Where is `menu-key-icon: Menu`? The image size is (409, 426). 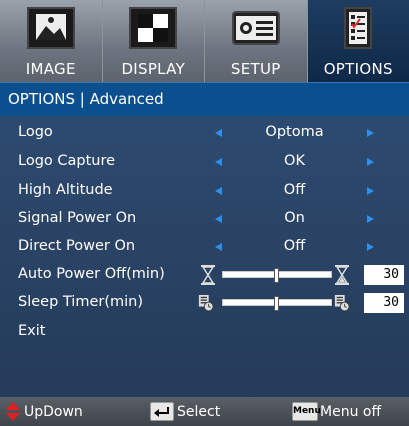
menu-key-icon: Menu is located at coordinates (306, 411).